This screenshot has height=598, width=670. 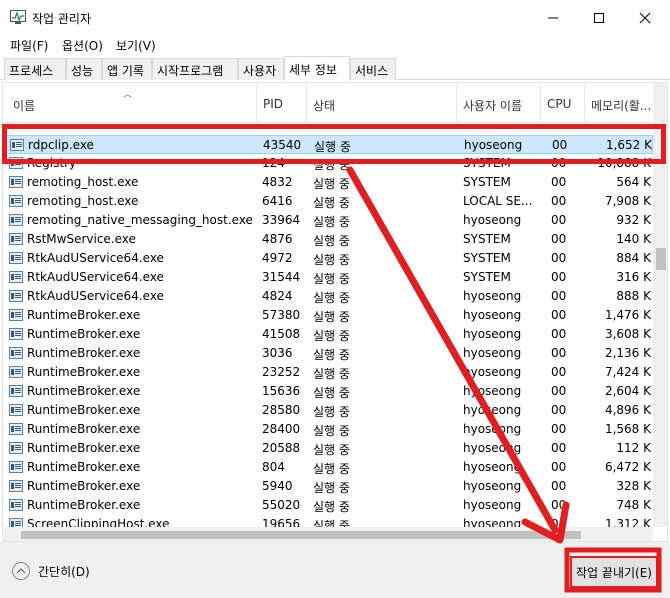 I want to click on horizontal-scroll-thumb, so click(x=301, y=535).